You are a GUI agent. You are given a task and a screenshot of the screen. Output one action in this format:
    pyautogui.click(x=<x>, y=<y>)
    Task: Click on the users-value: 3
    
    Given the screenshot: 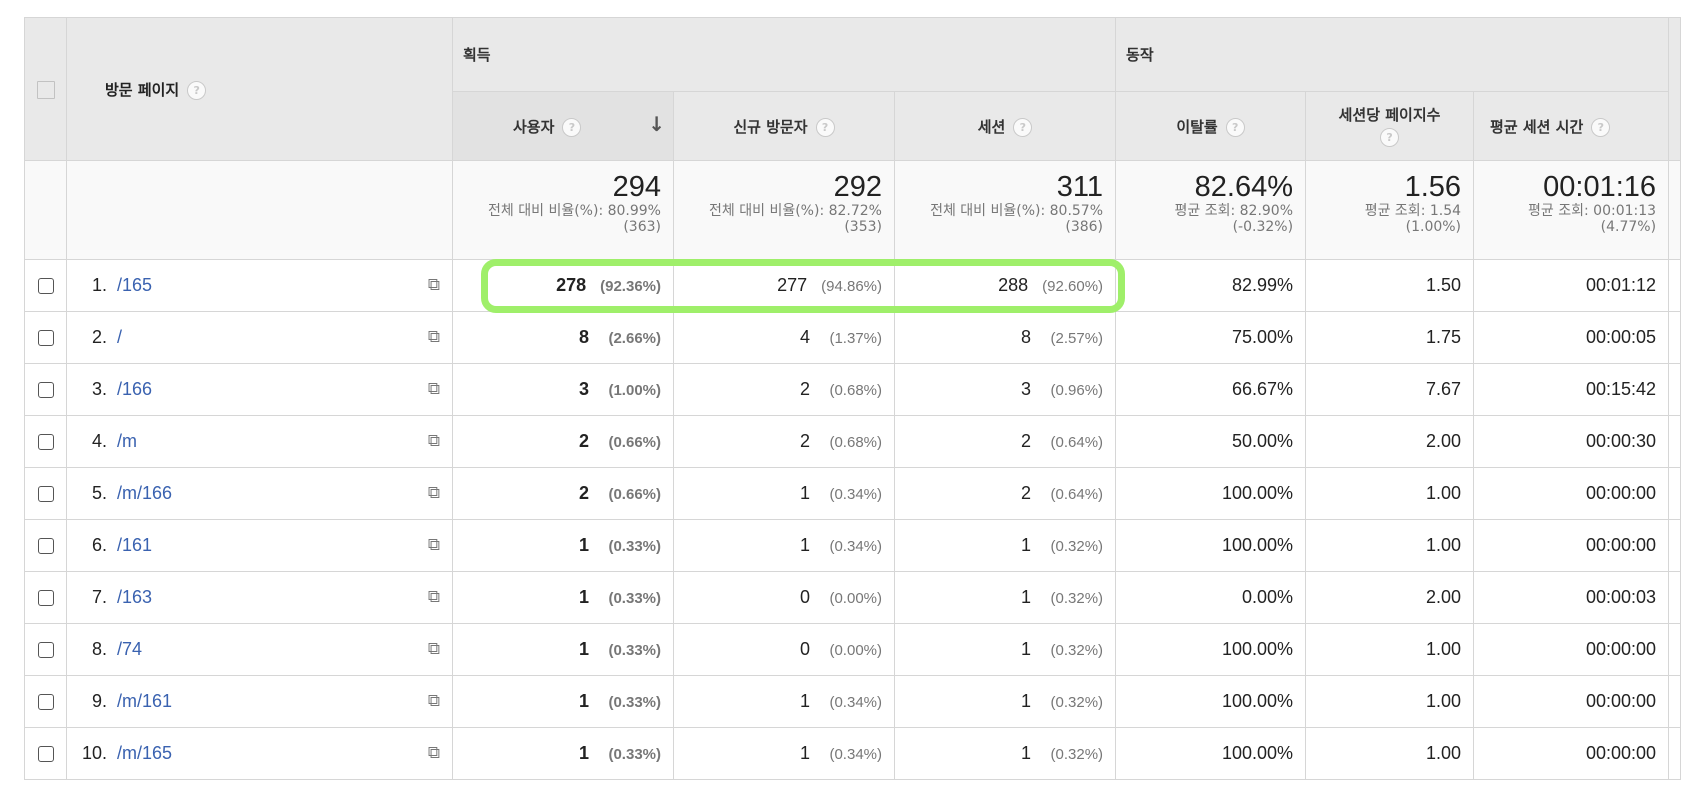 What is the action you would take?
    pyautogui.click(x=583, y=389)
    